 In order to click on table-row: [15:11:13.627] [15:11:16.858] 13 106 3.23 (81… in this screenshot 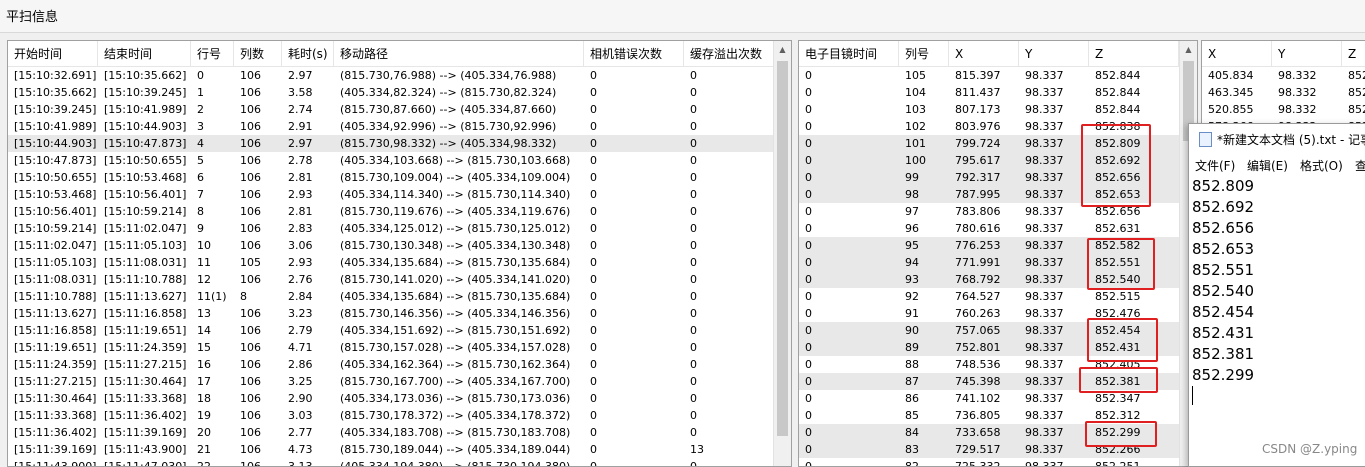, I will do `click(399, 313)`.